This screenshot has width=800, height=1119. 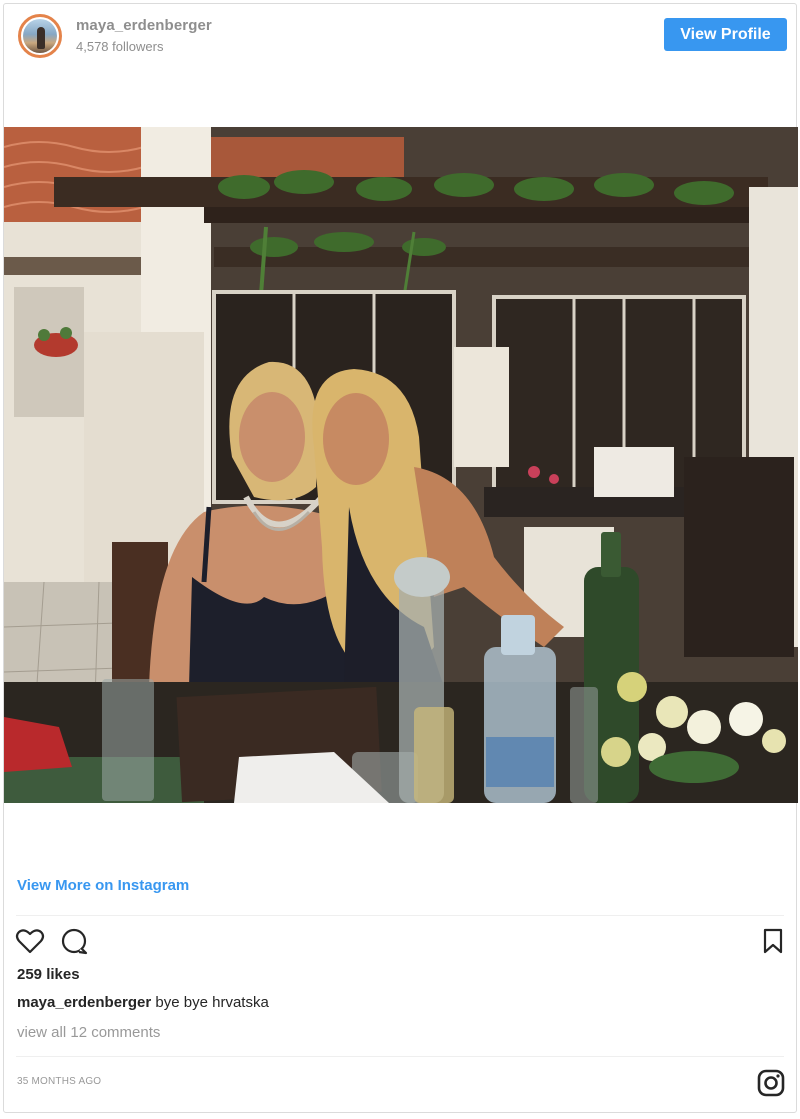 What do you see at coordinates (212, 1002) in the screenshot?
I see `caption-text: bye bye hrvatska` at bounding box center [212, 1002].